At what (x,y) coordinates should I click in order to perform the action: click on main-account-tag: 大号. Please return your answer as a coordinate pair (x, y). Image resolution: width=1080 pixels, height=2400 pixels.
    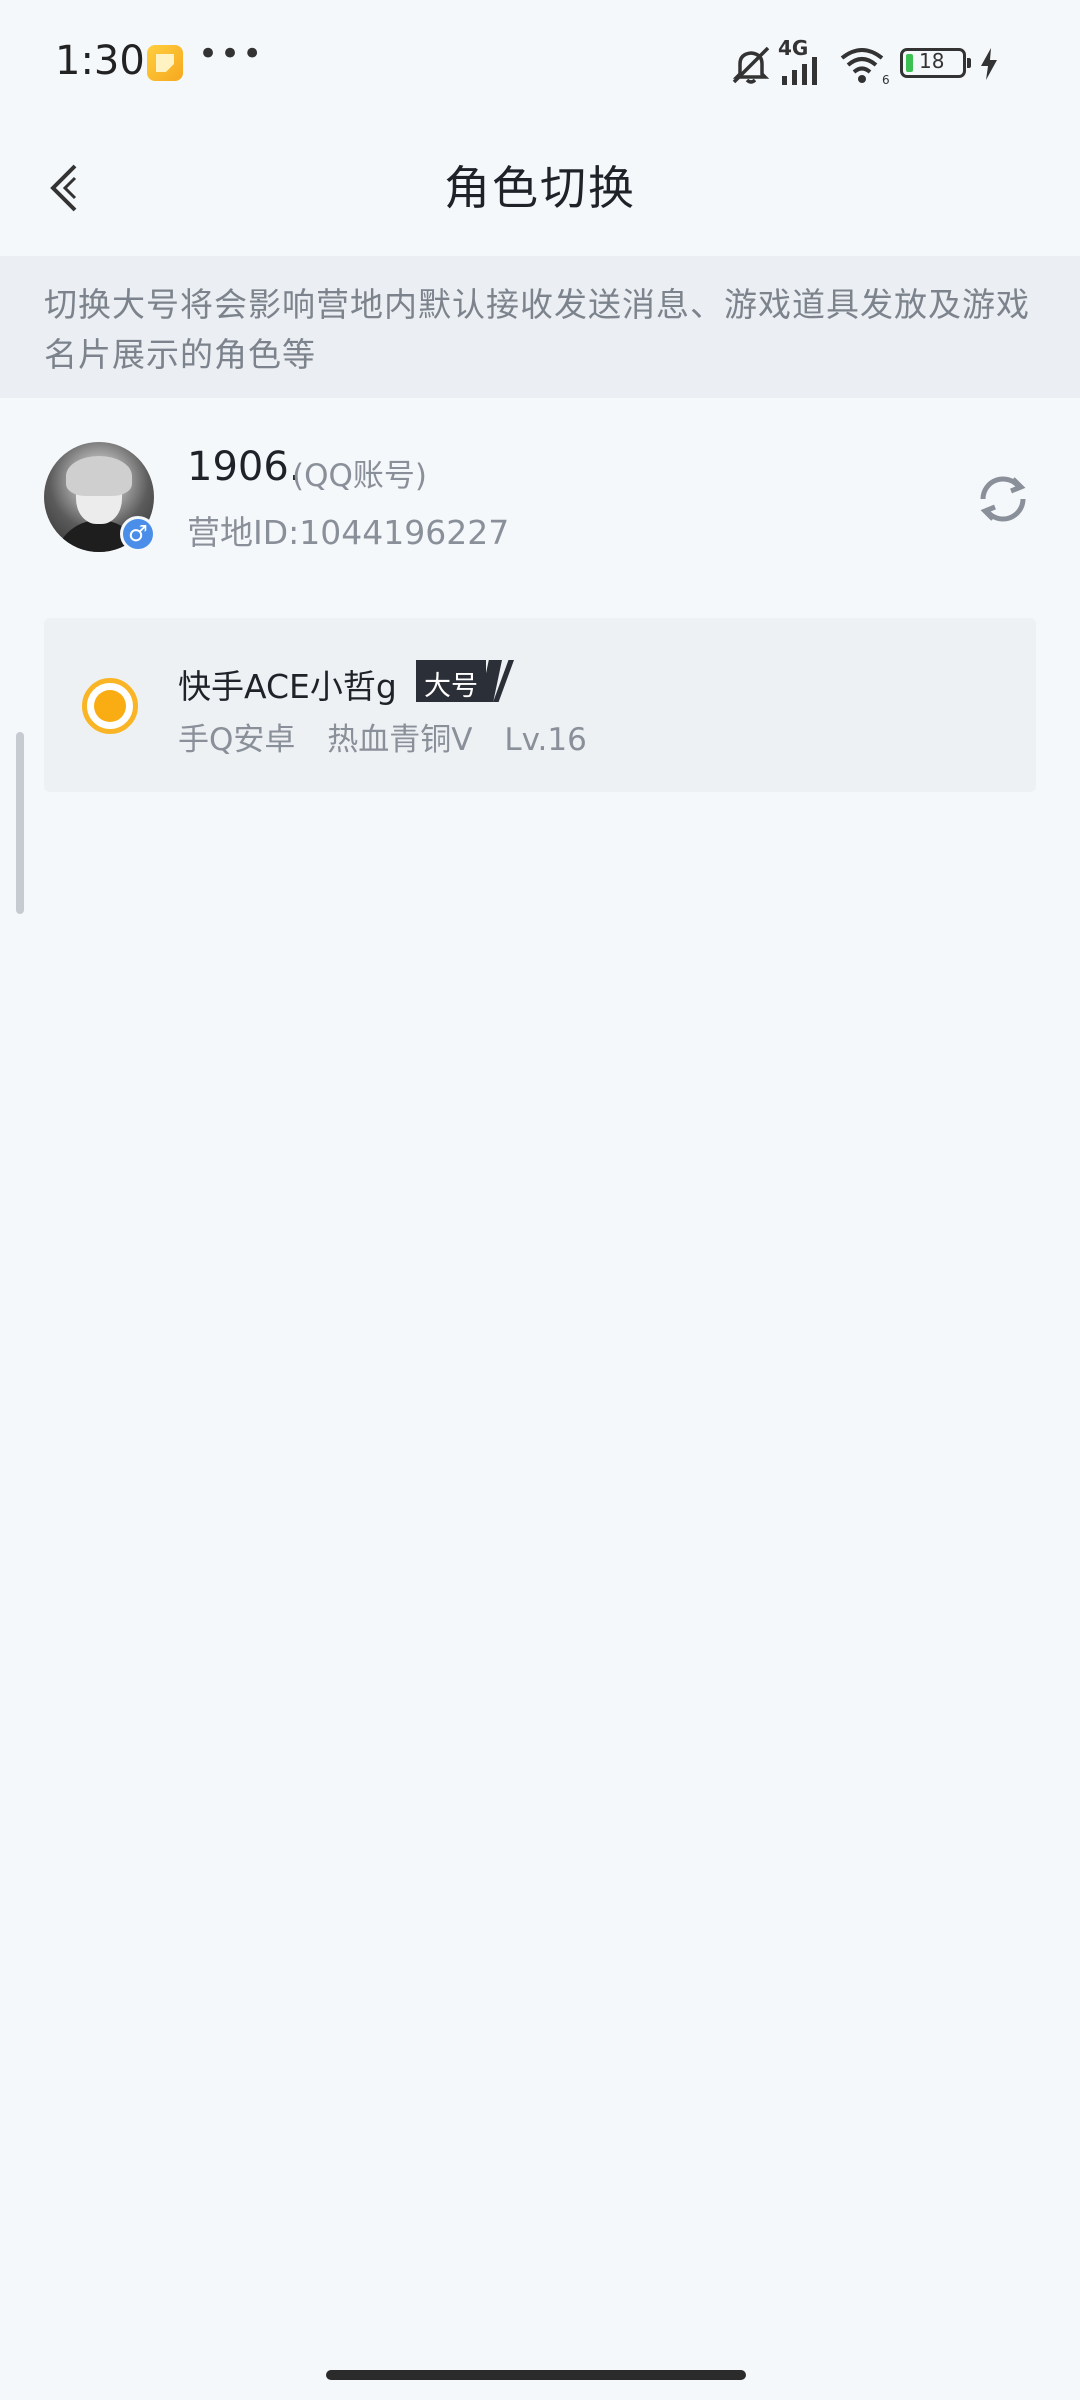
    Looking at the image, I should click on (465, 681).